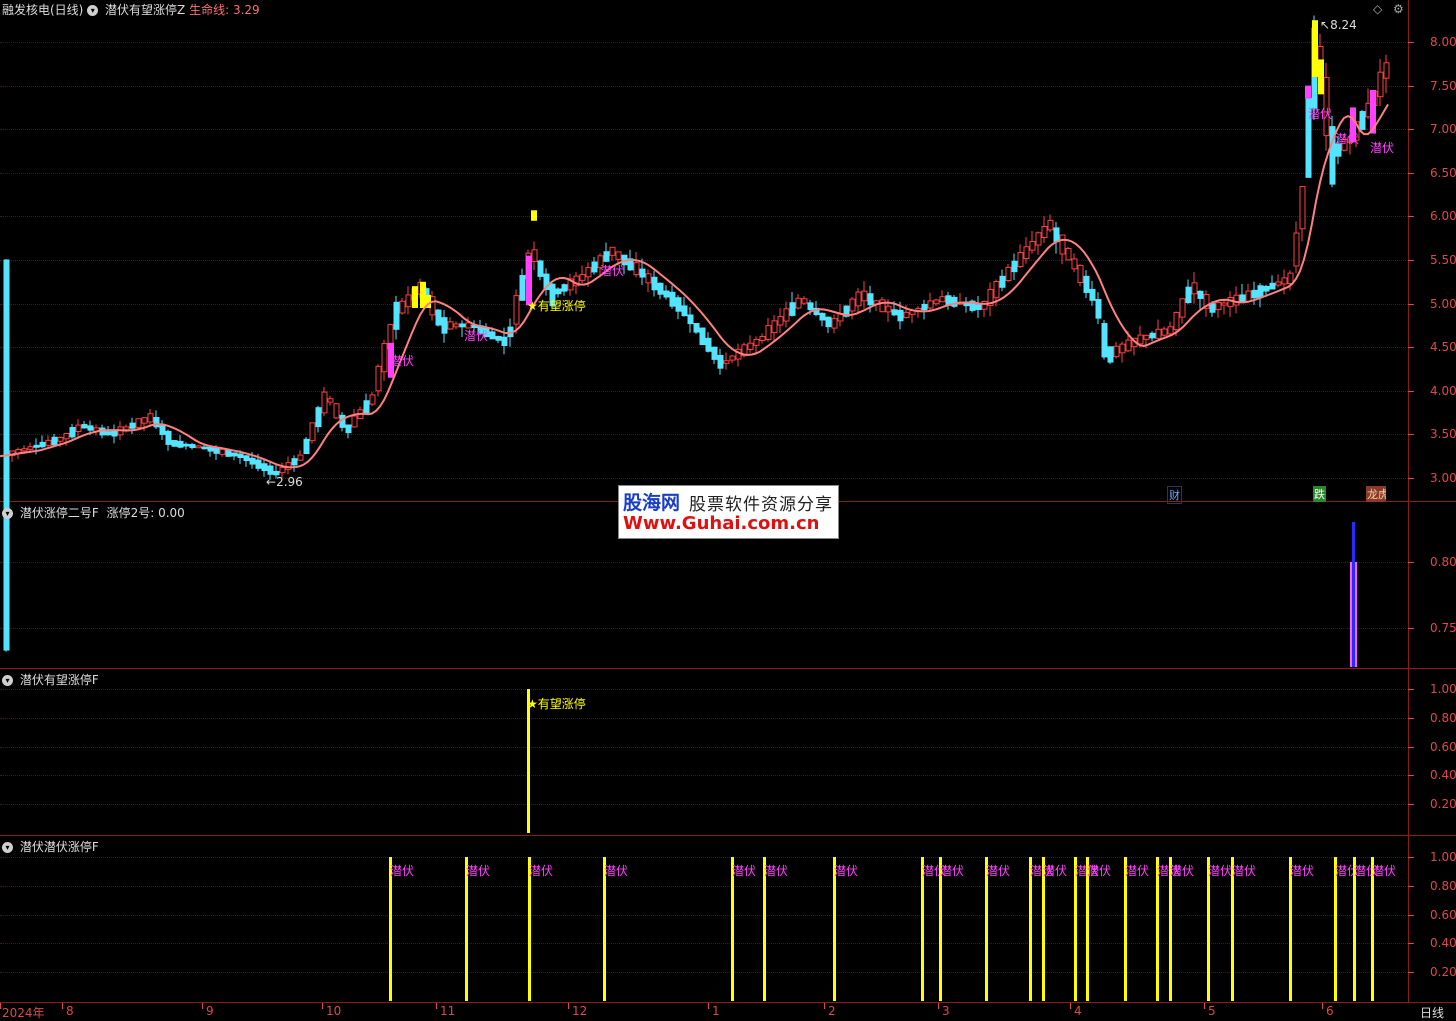 This screenshot has width=1456, height=1021. What do you see at coordinates (59, 847) in the screenshot?
I see `panel4-name: 潜伏潜伏涨停F` at bounding box center [59, 847].